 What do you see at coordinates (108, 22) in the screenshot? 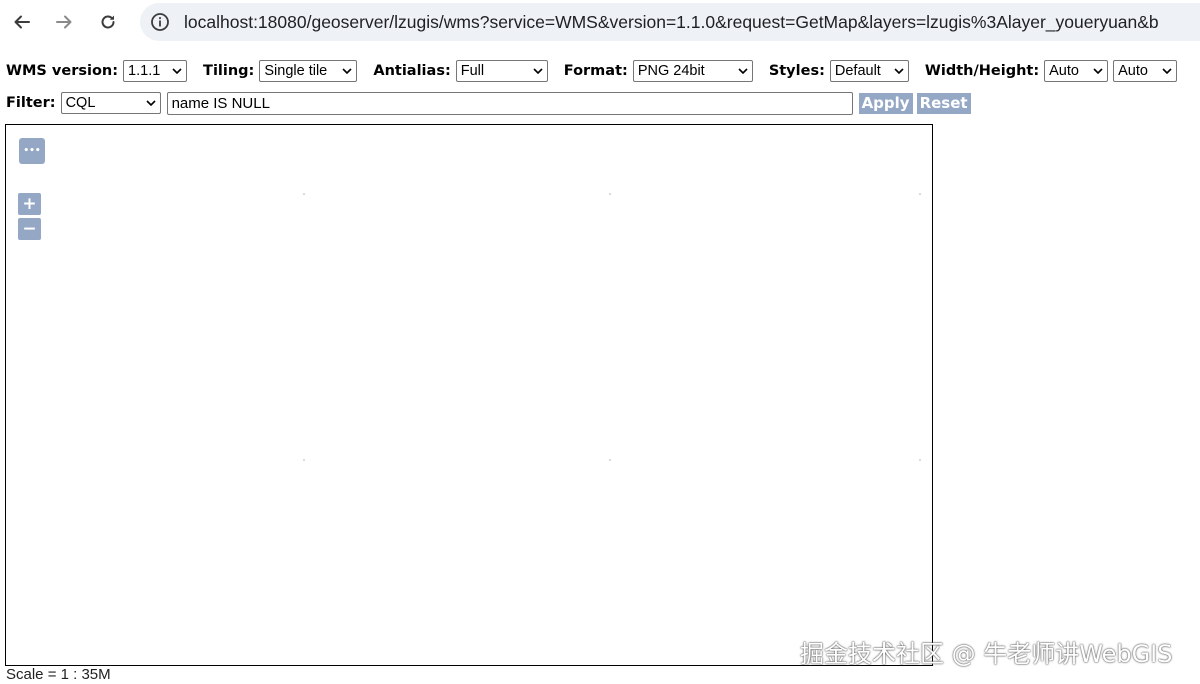
I see `reload-icon` at bounding box center [108, 22].